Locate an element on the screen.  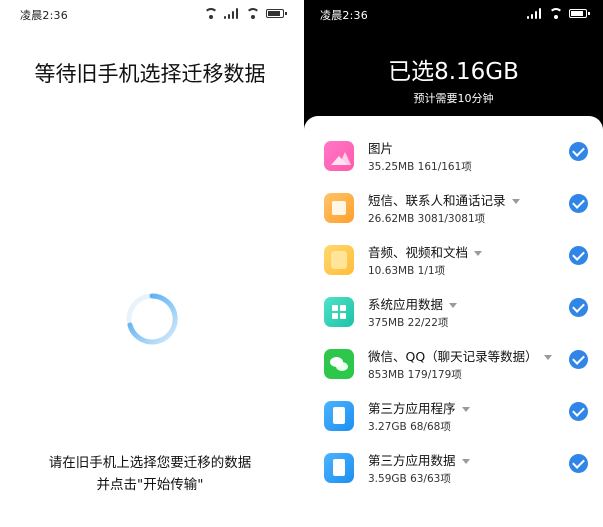
item-meta: 853MB 179/179项 is located at coordinates (415, 375).